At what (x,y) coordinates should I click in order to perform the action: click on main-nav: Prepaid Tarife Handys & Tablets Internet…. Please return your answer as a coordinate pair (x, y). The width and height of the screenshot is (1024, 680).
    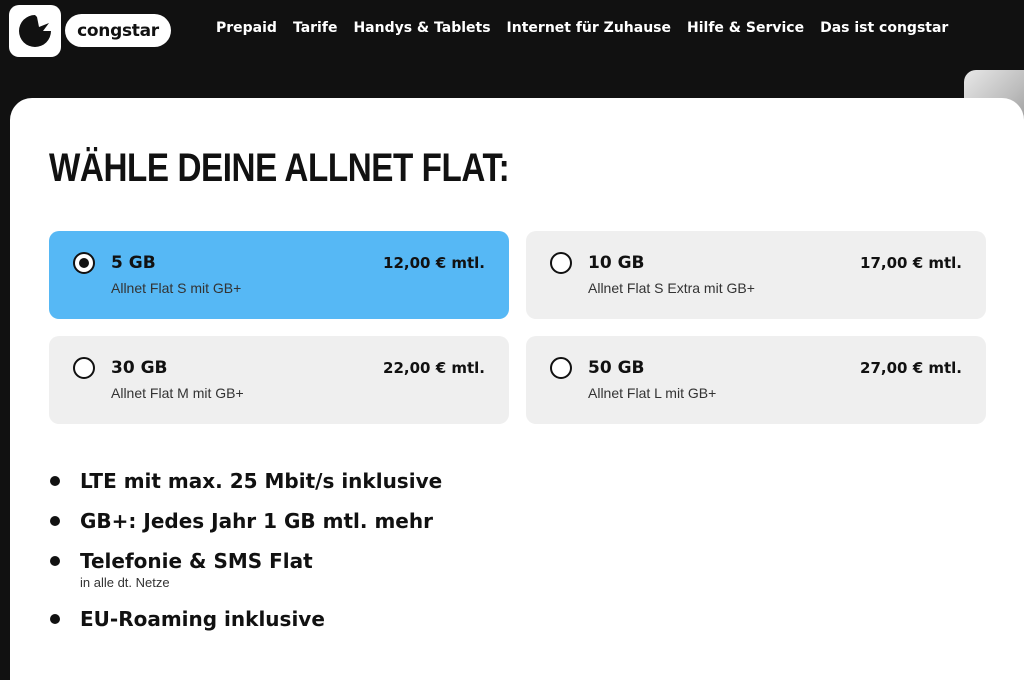
    Looking at the image, I should click on (582, 31).